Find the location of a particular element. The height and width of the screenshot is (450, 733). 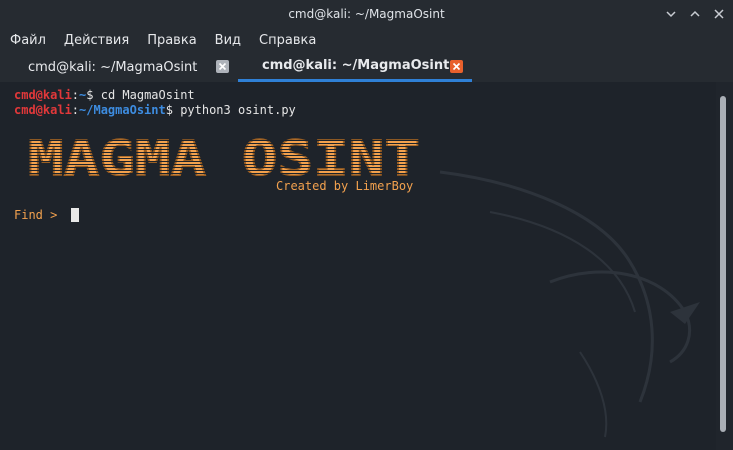

scrollbar-thumb is located at coordinates (723, 264).